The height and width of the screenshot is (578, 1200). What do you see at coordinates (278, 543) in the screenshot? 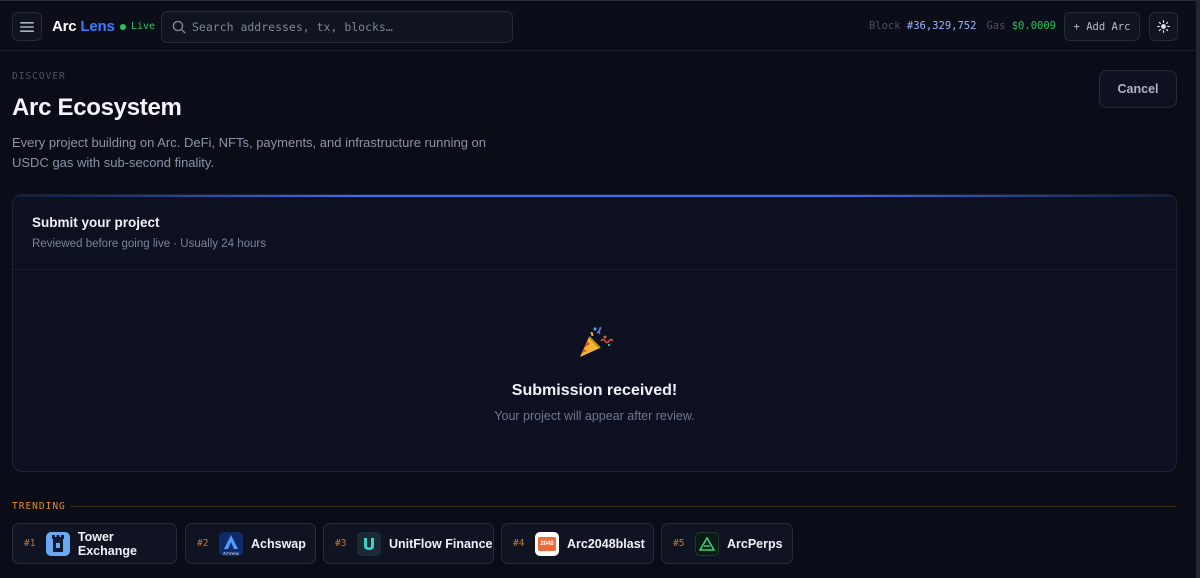
I see `trending-name: Achswap` at bounding box center [278, 543].